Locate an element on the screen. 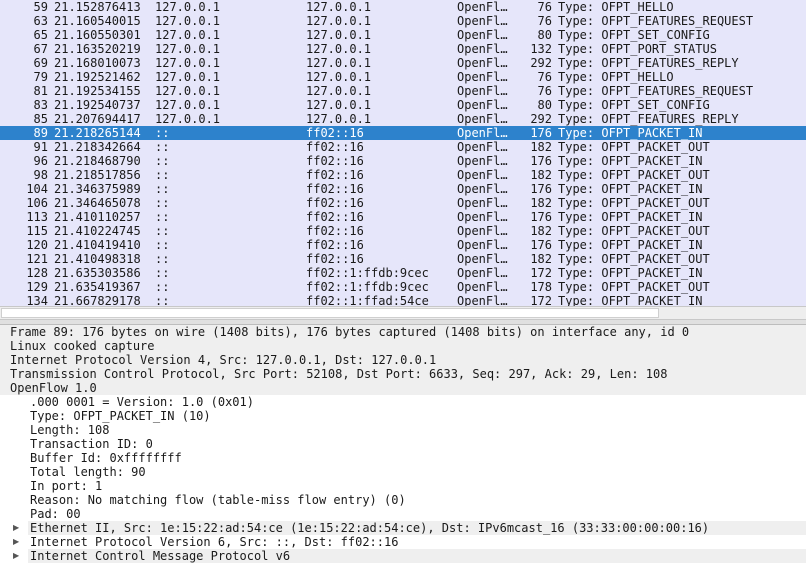  packet-number: 106 is located at coordinates (37, 203).